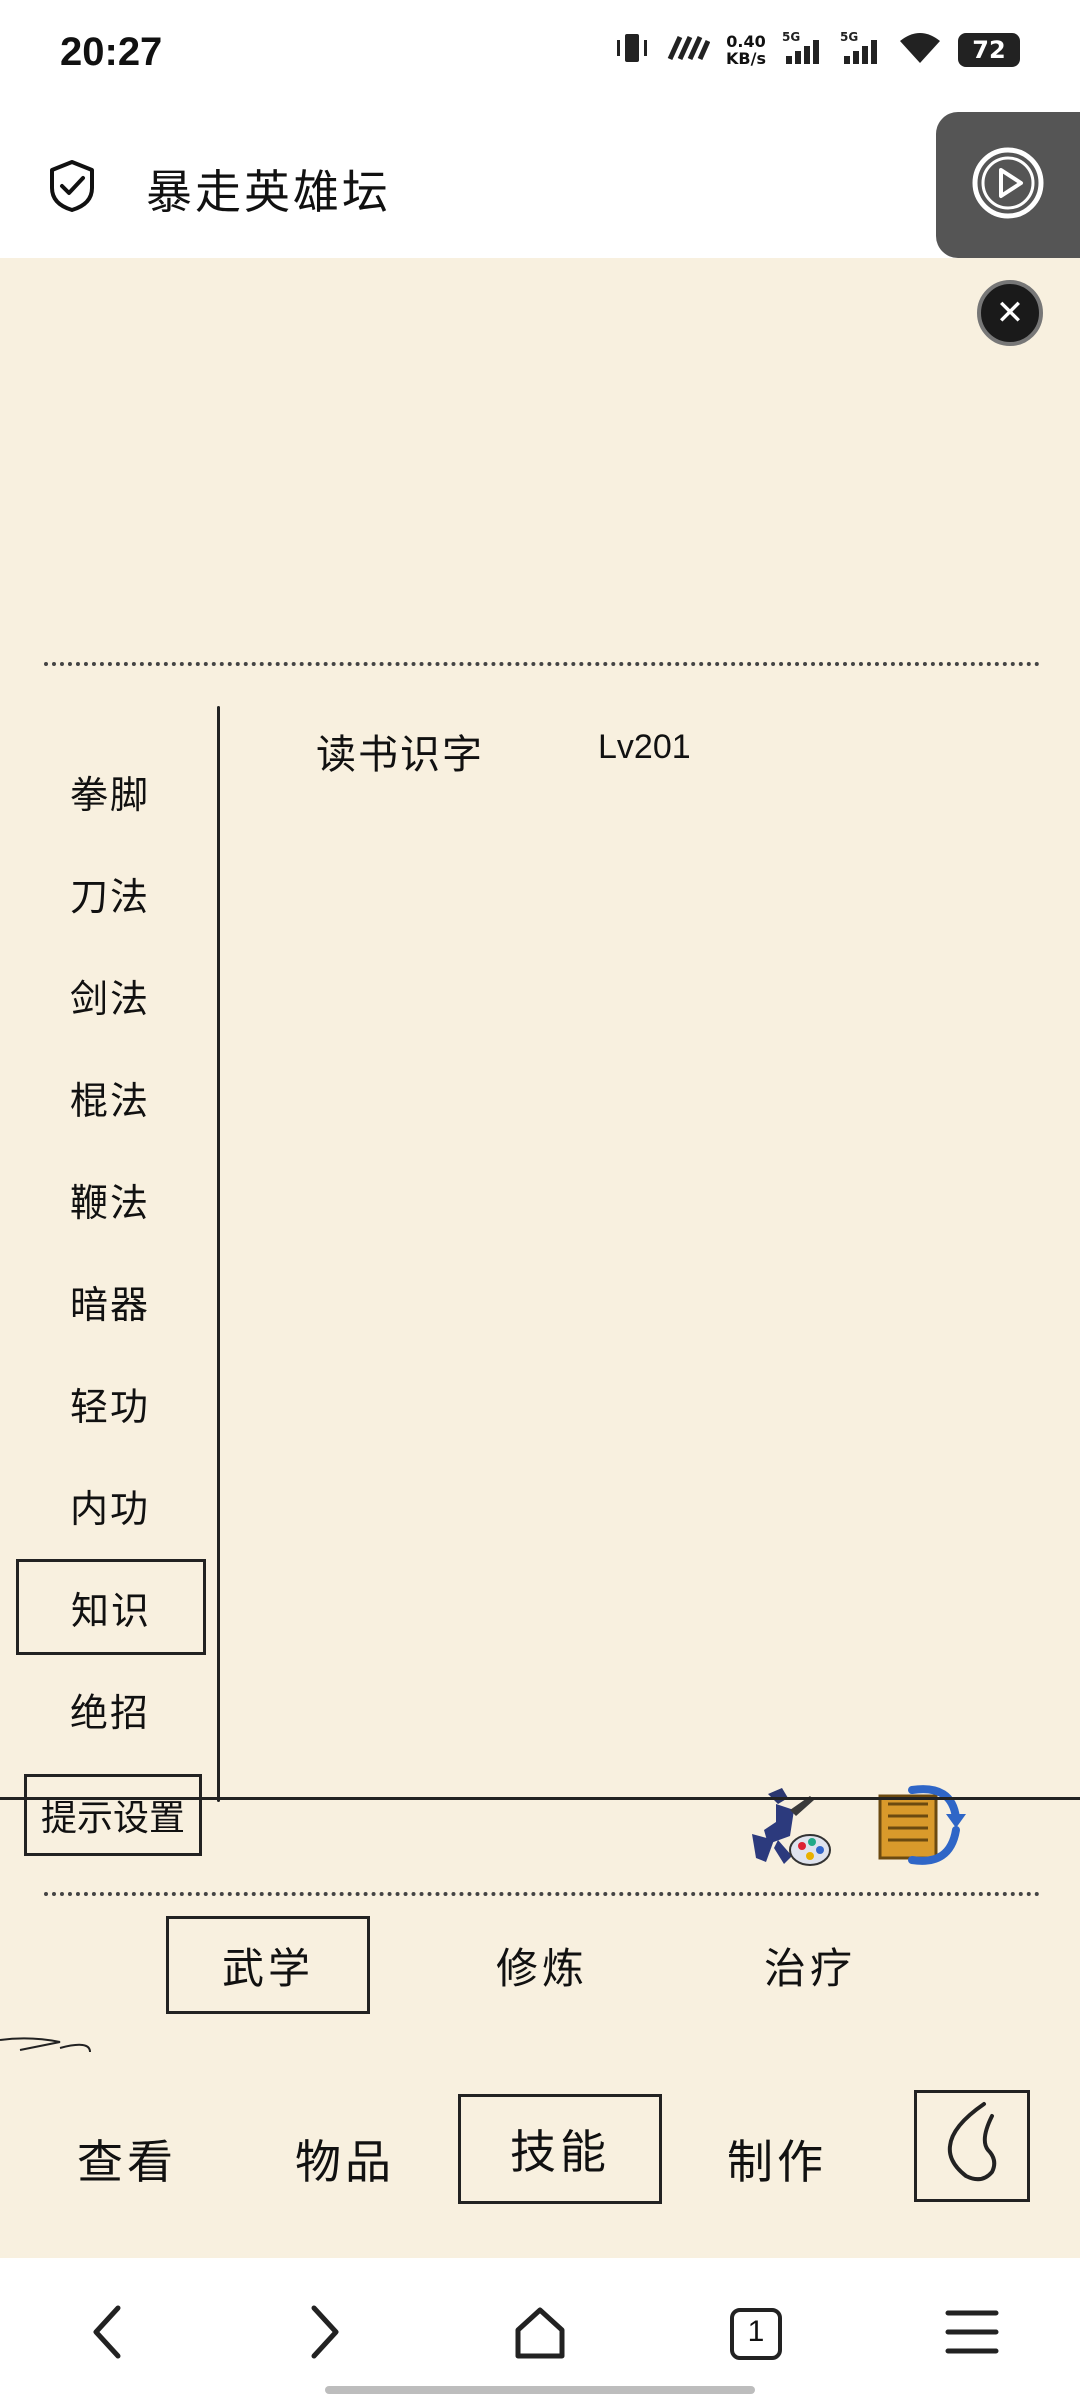 Image resolution: width=1080 pixels, height=2400 pixels. I want to click on browser-forward-button, so click(324, 2334).